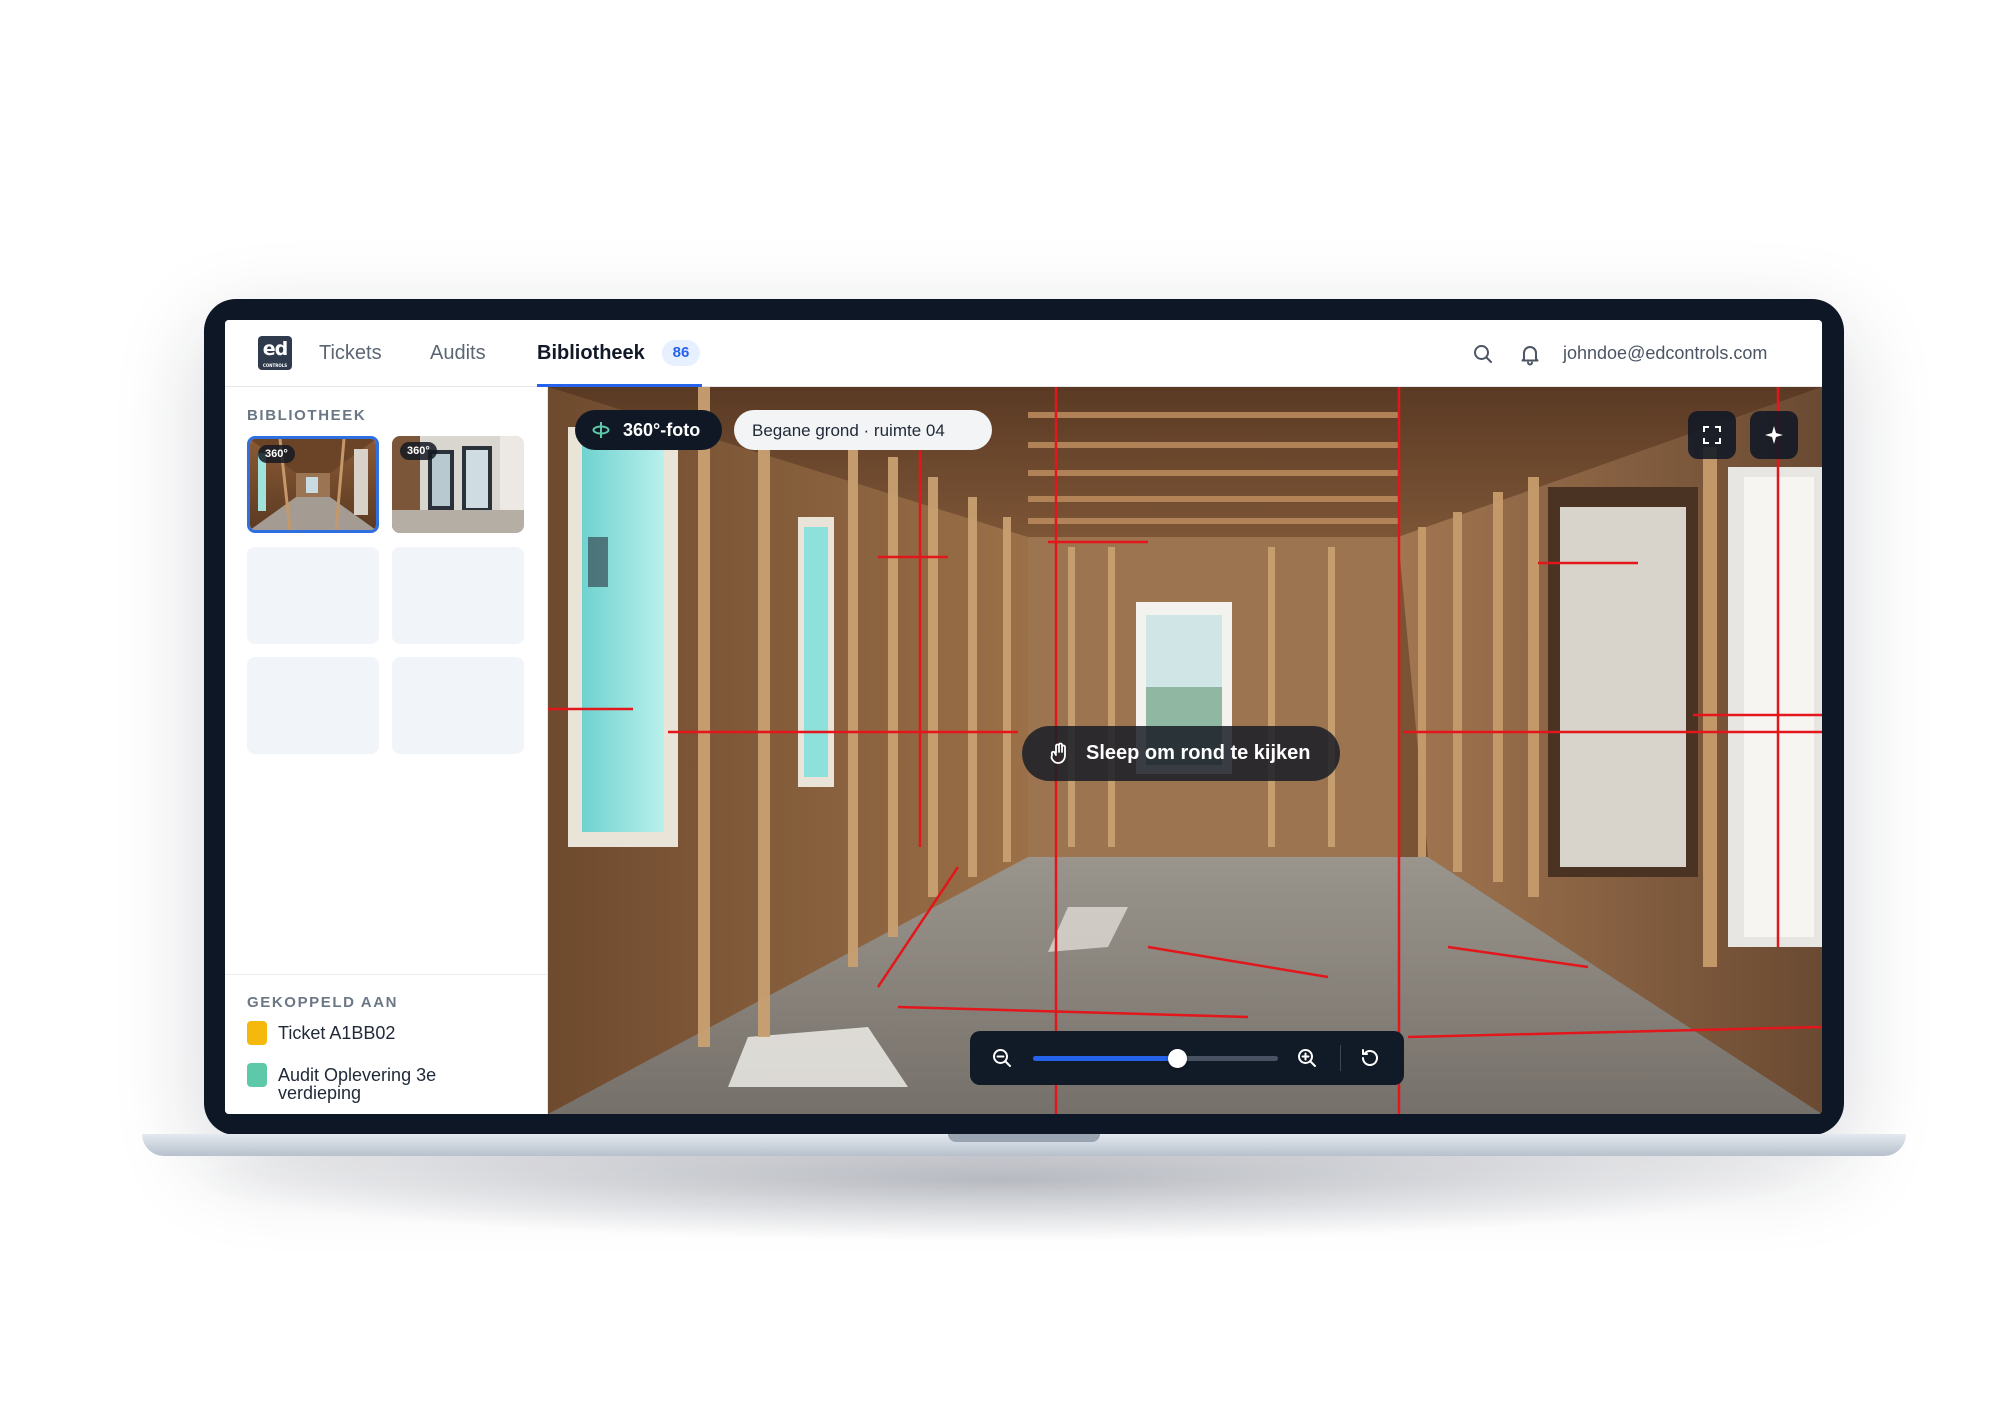  I want to click on compass-button, so click(1774, 435).